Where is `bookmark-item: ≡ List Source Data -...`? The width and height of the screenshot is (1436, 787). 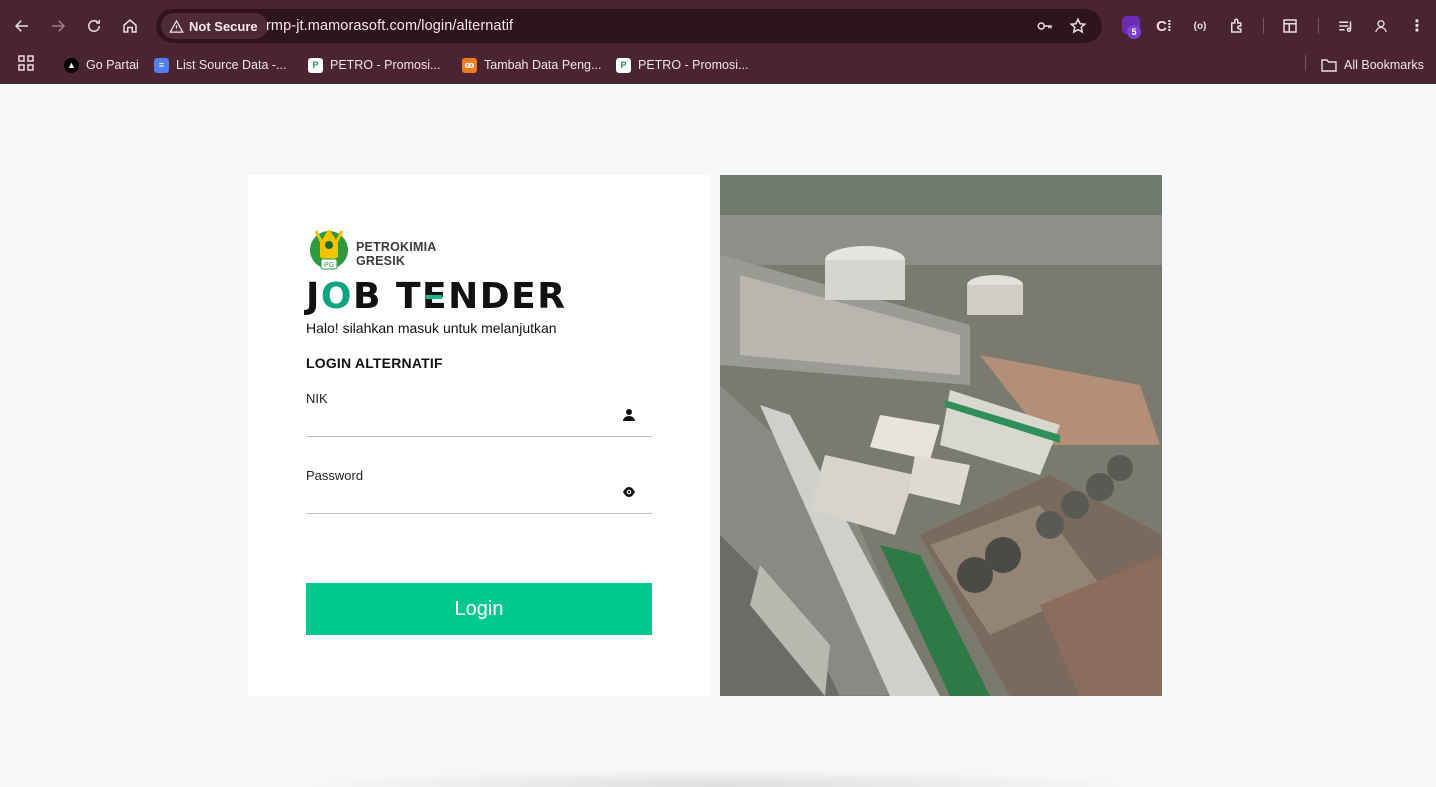 bookmark-item: ≡ List Source Data -... is located at coordinates (220, 65).